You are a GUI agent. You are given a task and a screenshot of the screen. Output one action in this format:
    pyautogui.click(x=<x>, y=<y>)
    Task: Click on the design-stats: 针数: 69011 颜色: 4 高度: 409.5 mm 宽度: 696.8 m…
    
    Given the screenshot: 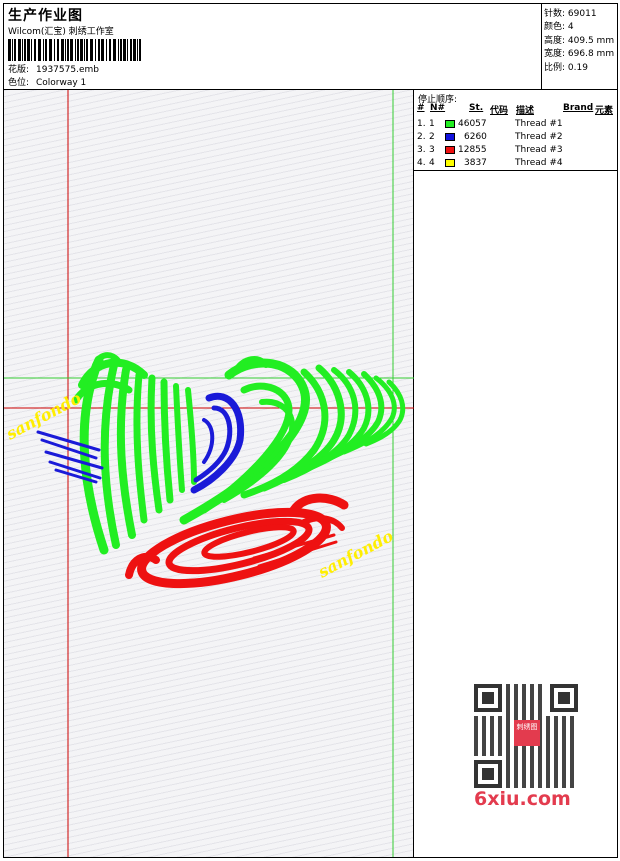 What is the action you would take?
    pyautogui.click(x=579, y=47)
    